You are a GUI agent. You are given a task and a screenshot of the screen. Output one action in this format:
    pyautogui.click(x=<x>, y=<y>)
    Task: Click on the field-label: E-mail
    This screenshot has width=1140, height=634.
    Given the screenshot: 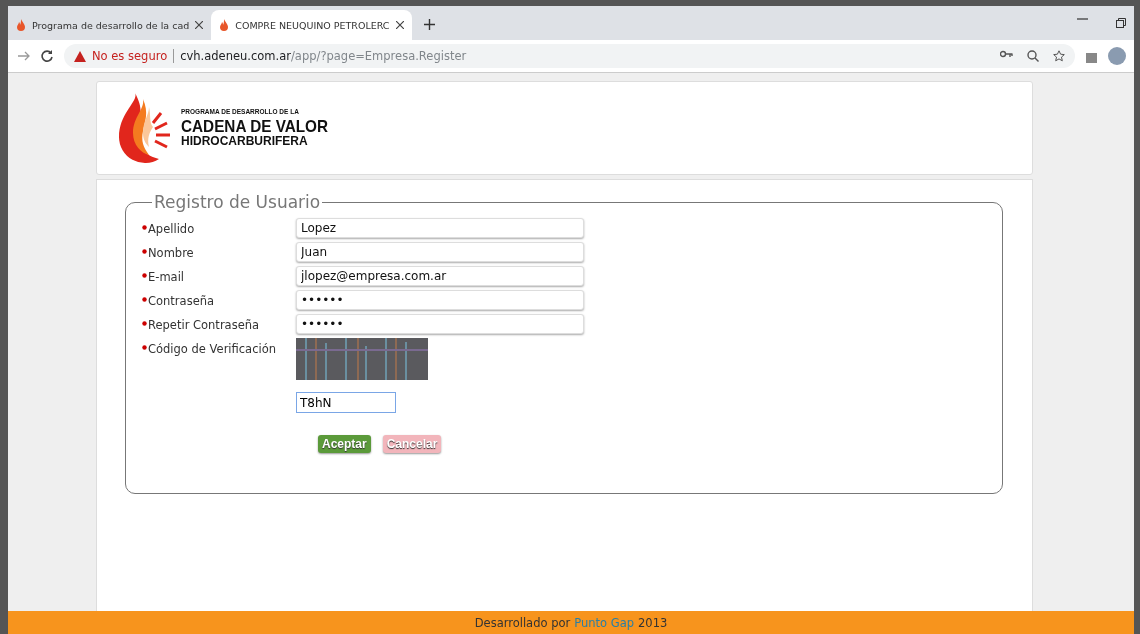 What is the action you would take?
    pyautogui.click(x=219, y=275)
    